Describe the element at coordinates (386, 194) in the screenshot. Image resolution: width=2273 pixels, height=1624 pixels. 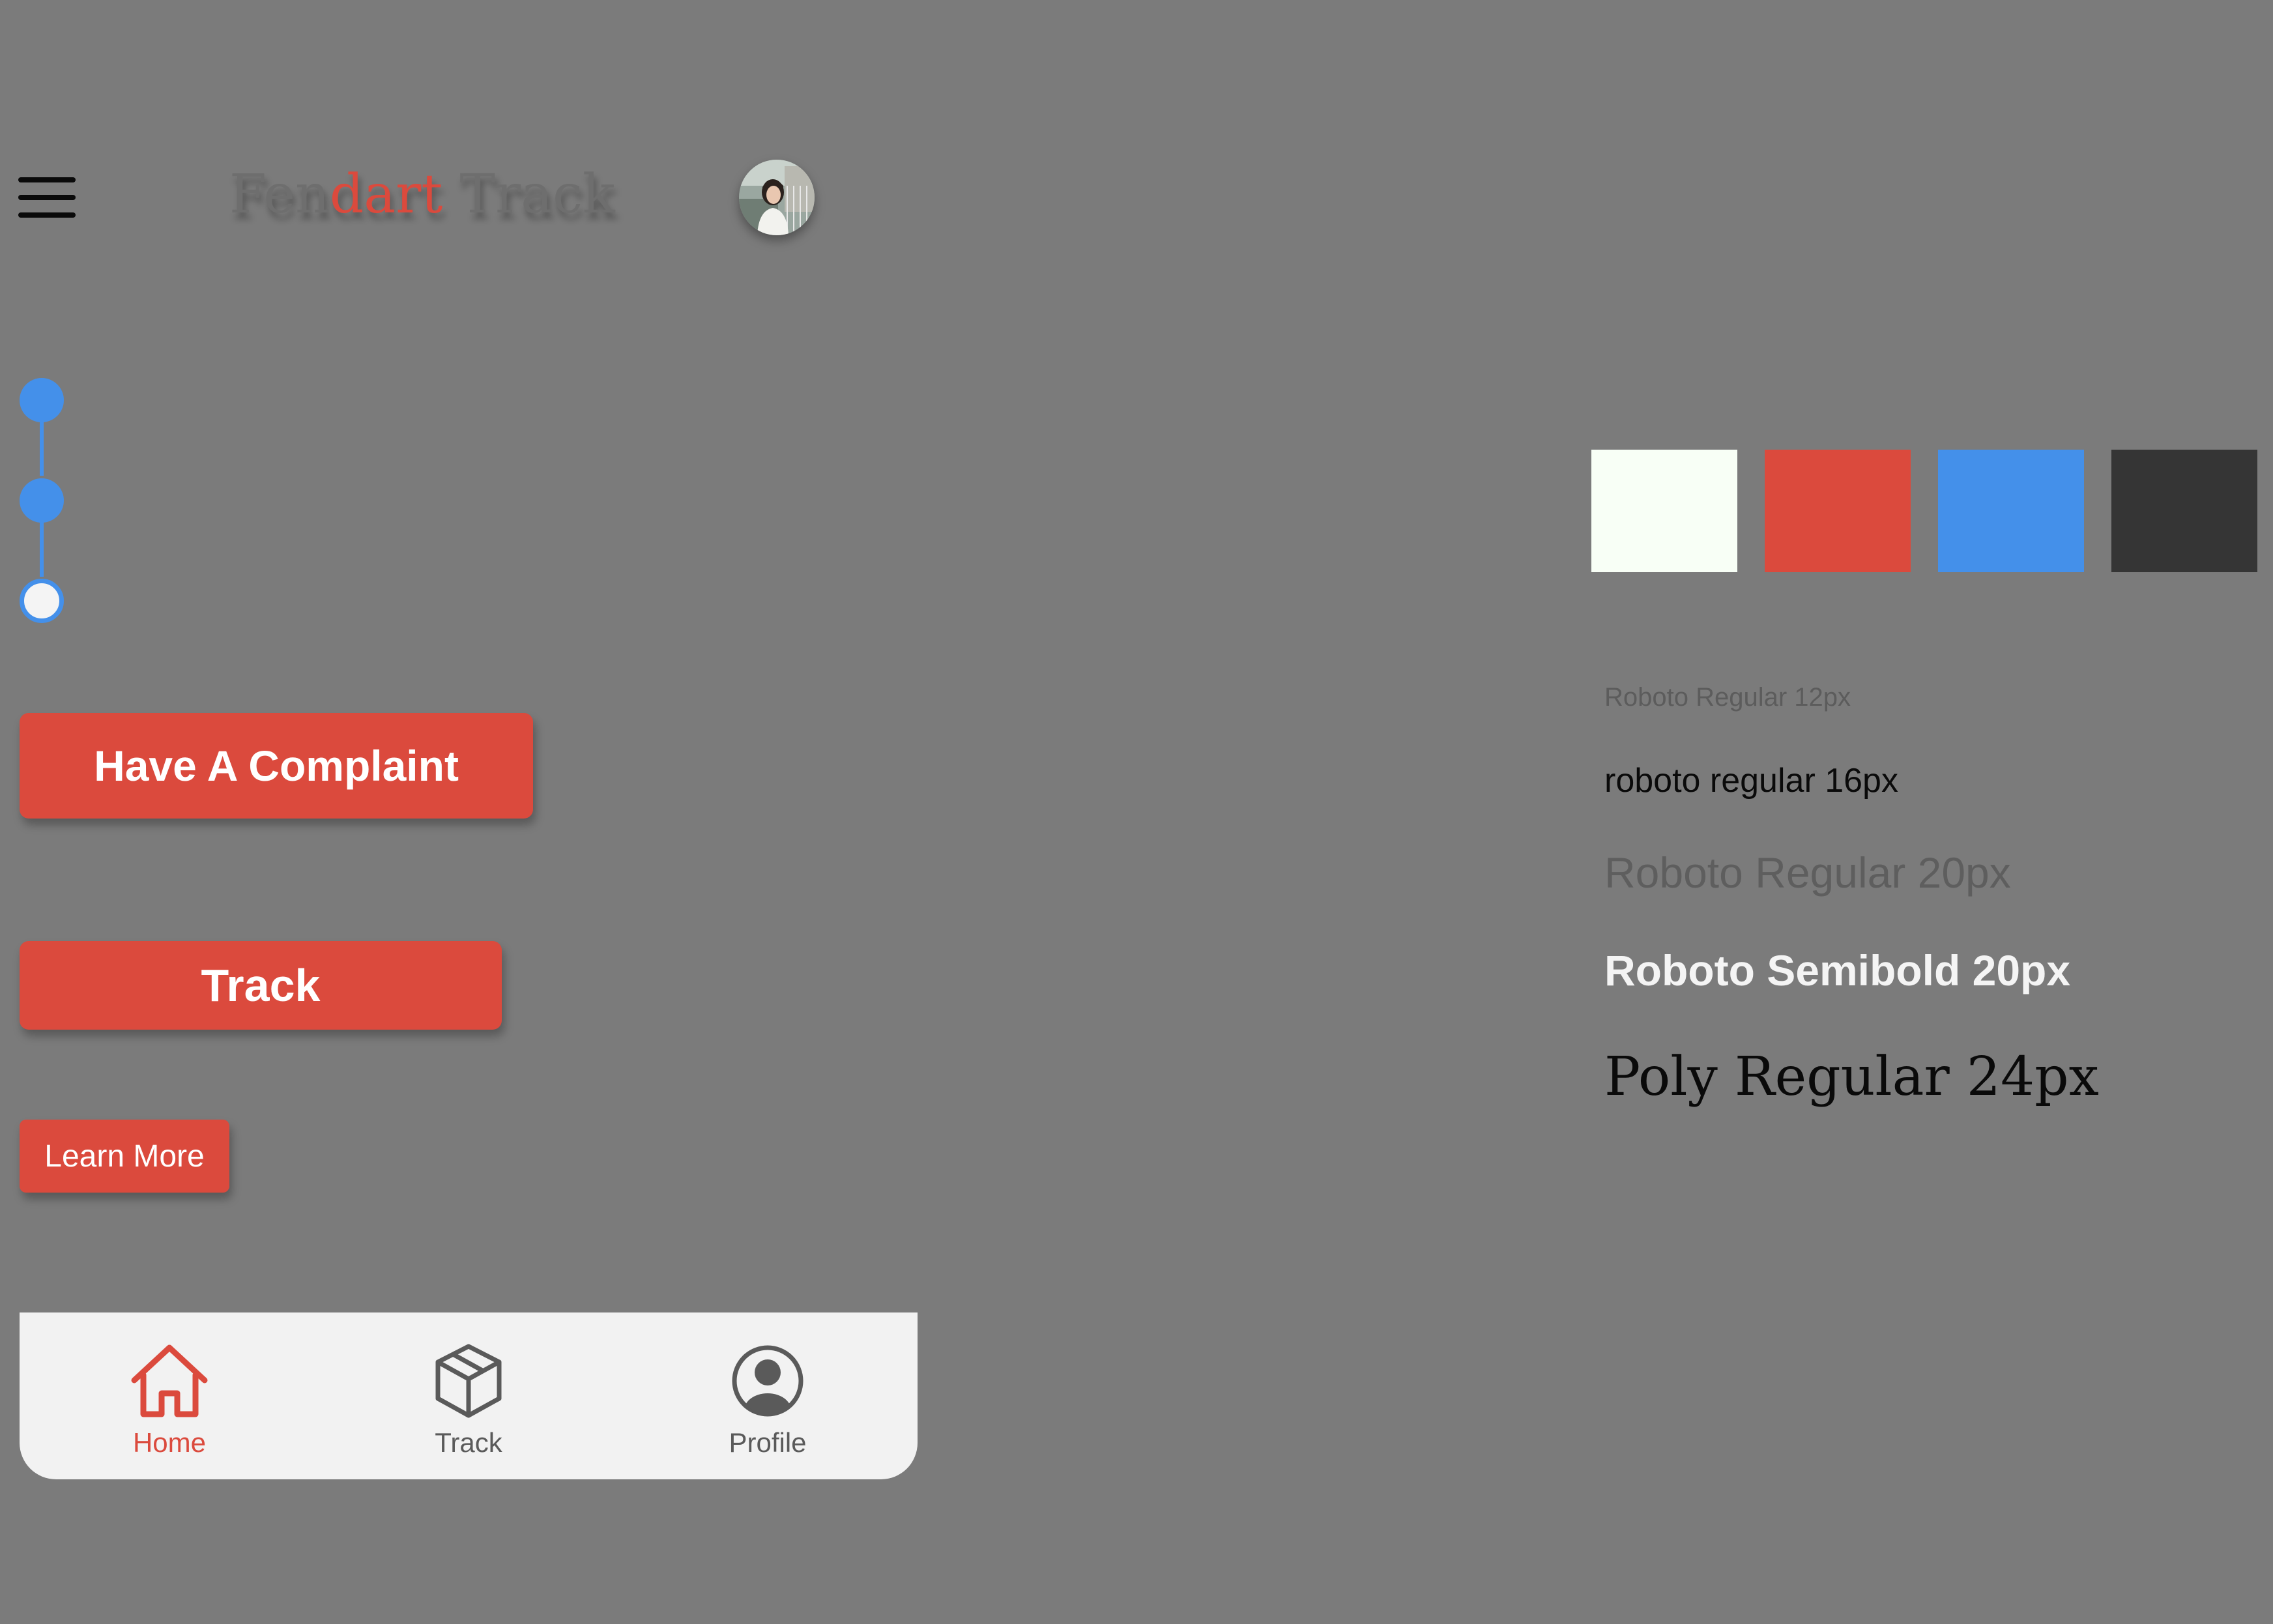
I see `app-title-accent: dart` at that location.